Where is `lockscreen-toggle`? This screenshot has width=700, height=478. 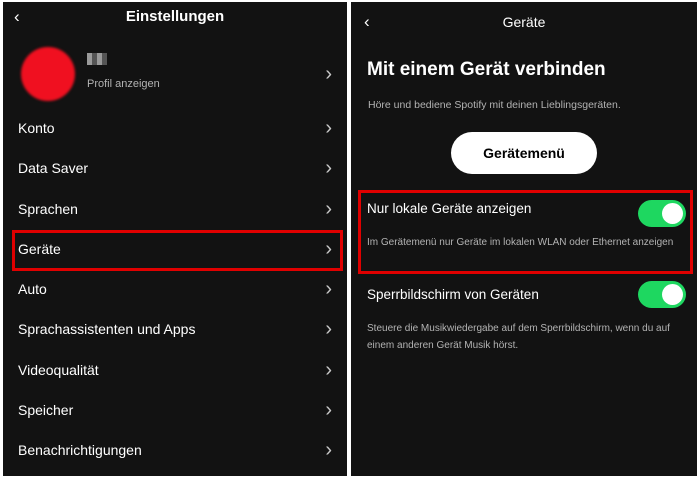 lockscreen-toggle is located at coordinates (662, 294).